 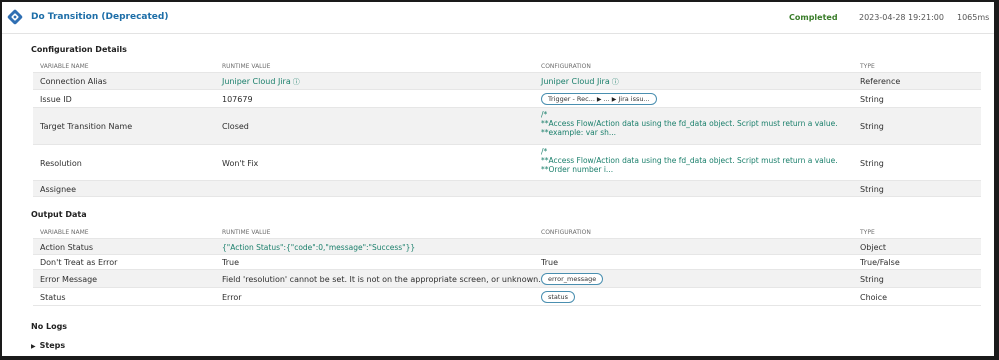 What do you see at coordinates (73, 81) in the screenshot?
I see `variable-name: Connection Alias` at bounding box center [73, 81].